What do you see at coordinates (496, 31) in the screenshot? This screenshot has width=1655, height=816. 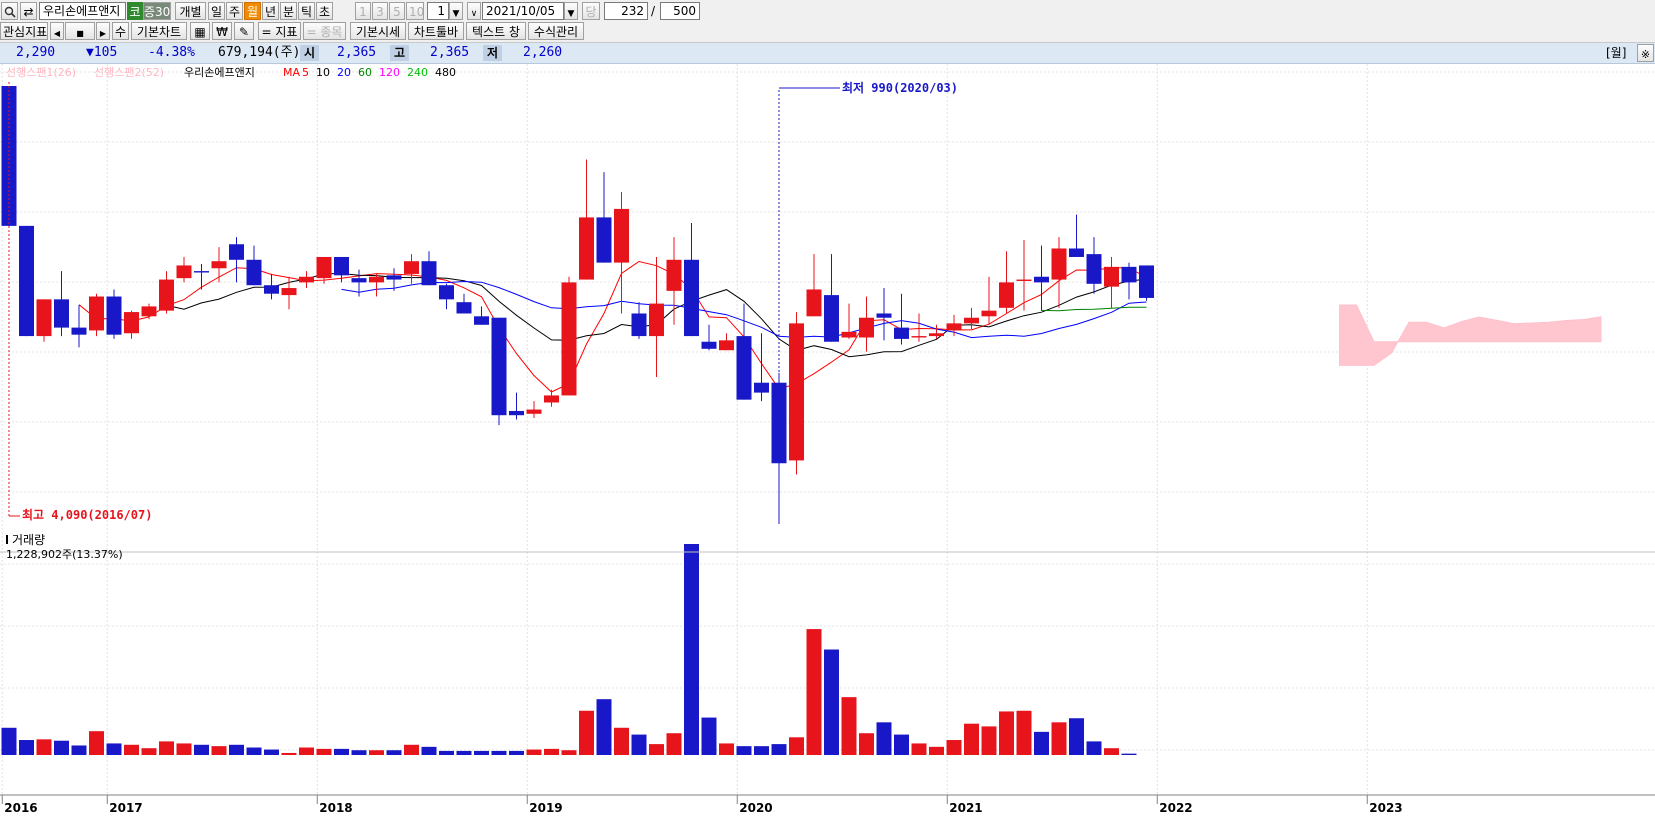 I see `text-window-button: 텍스트 창` at bounding box center [496, 31].